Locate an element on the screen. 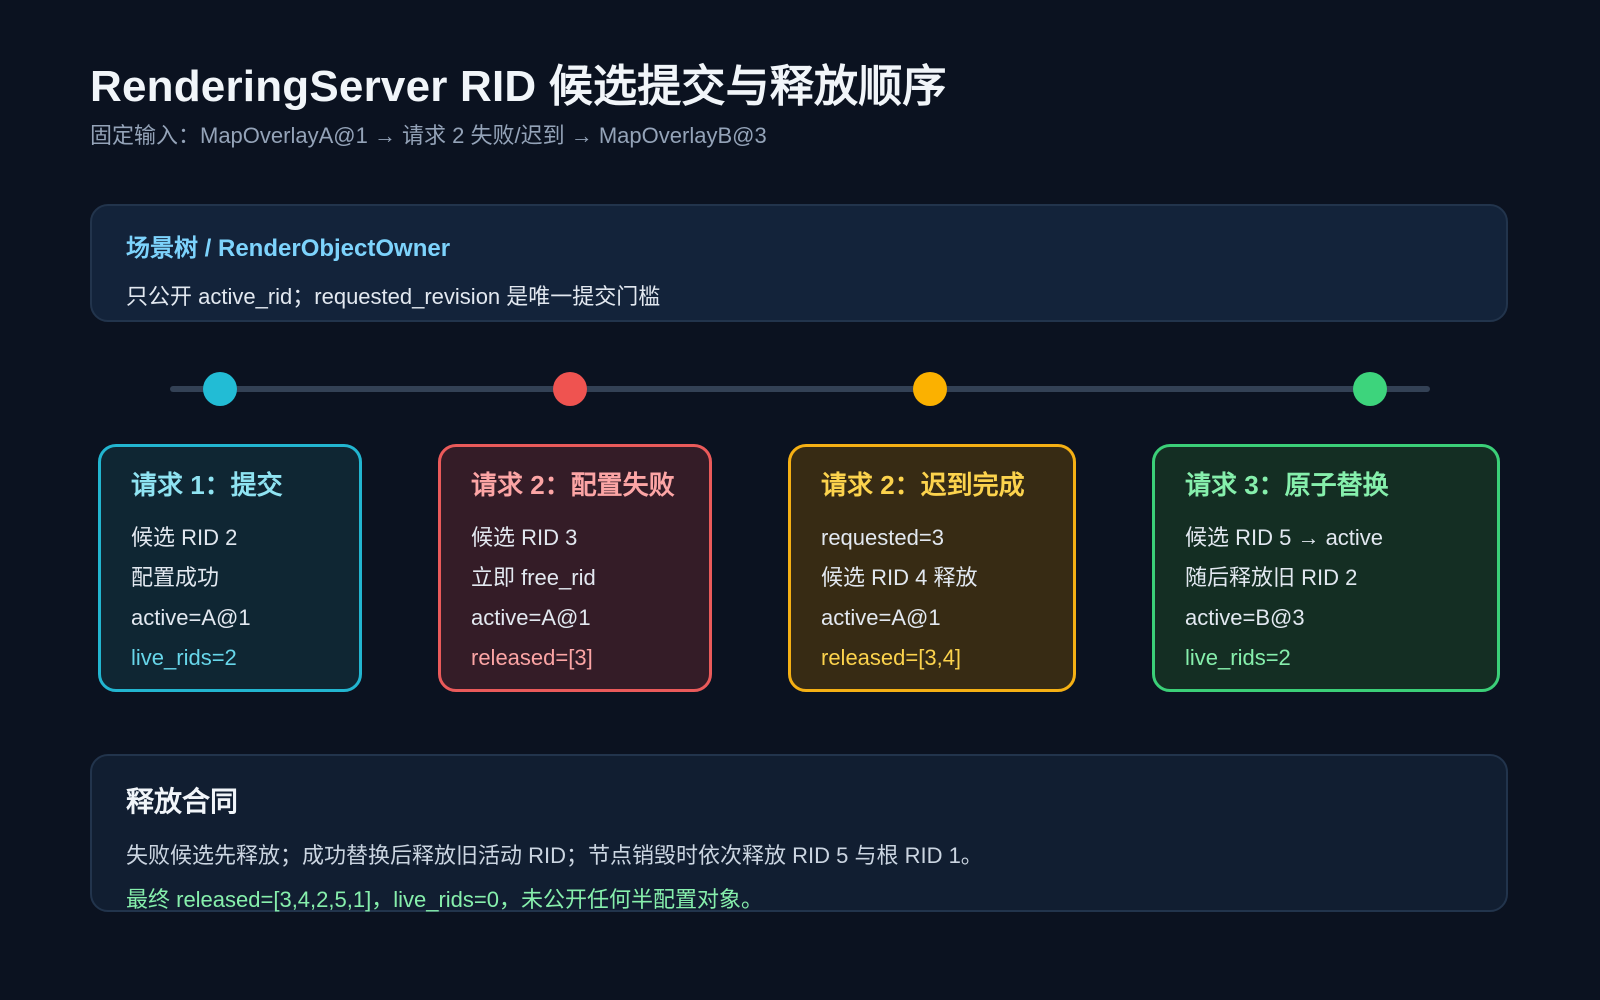  card-line: requested=3 is located at coordinates (882, 537).